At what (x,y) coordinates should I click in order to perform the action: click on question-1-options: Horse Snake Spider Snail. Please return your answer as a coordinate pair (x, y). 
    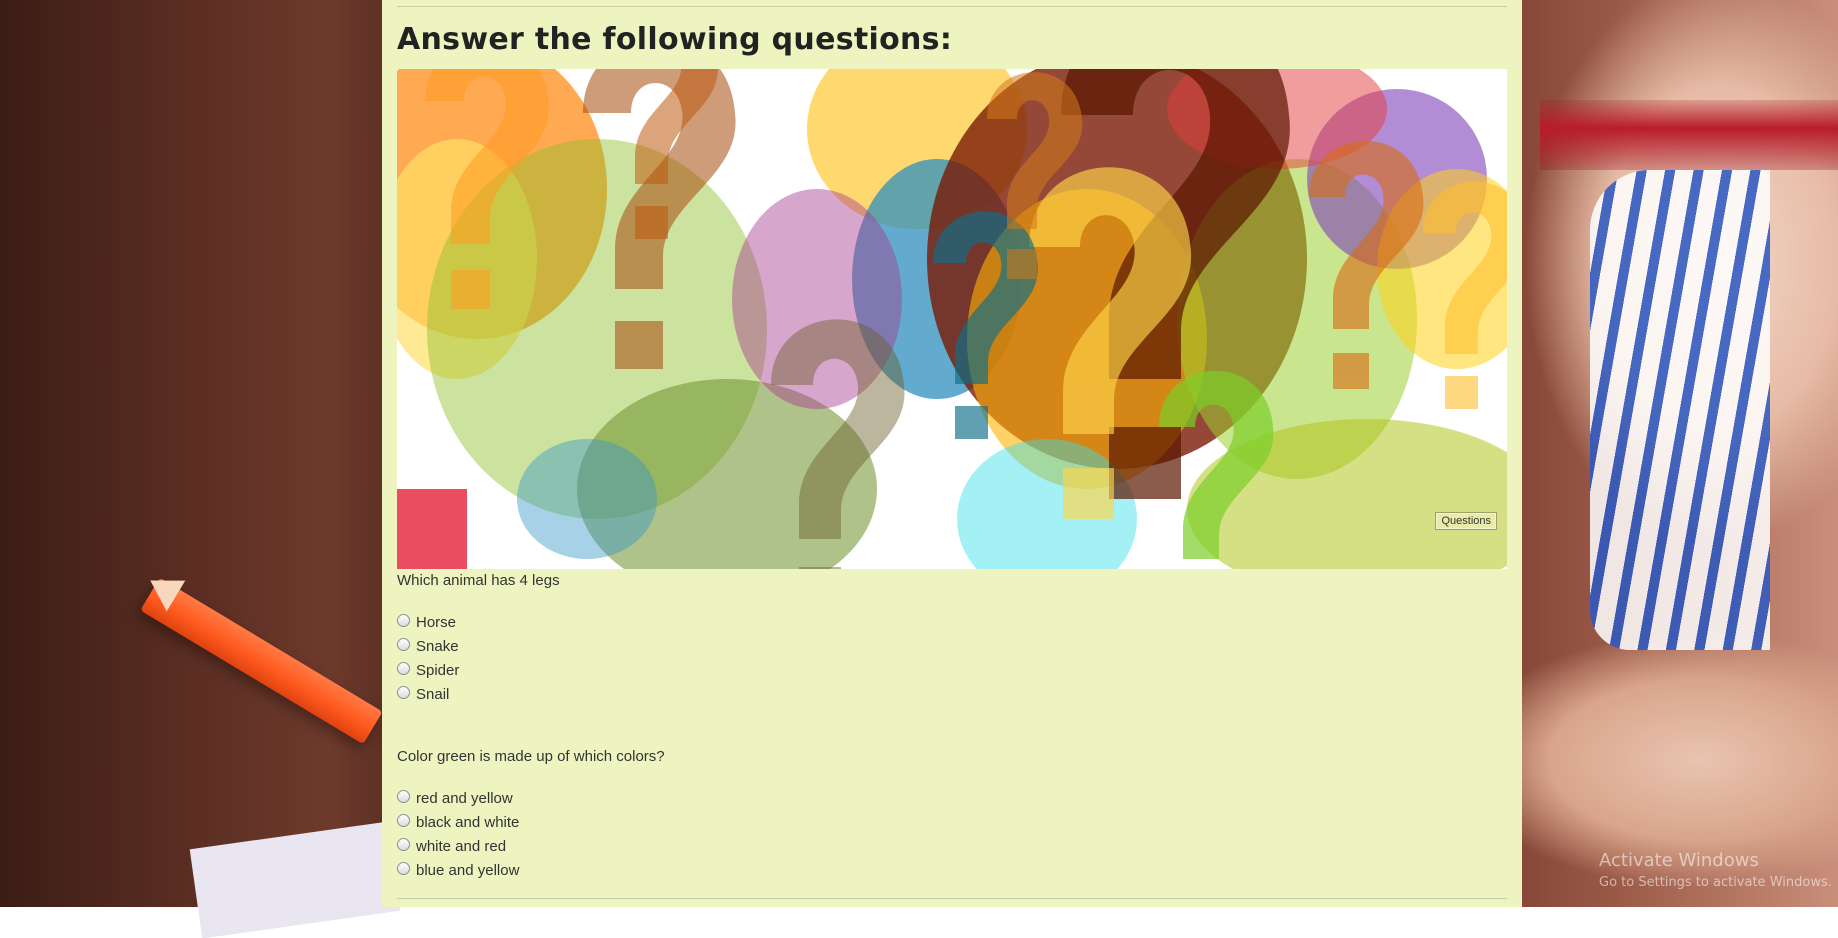
    Looking at the image, I should click on (428, 658).